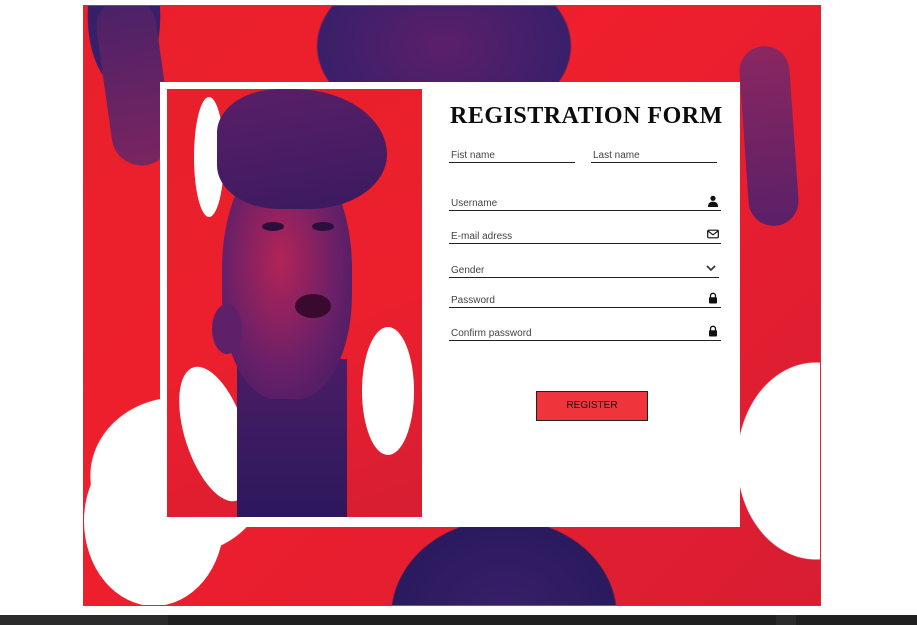  Describe the element at coordinates (713, 234) in the screenshot. I see `envelope-icon` at that location.